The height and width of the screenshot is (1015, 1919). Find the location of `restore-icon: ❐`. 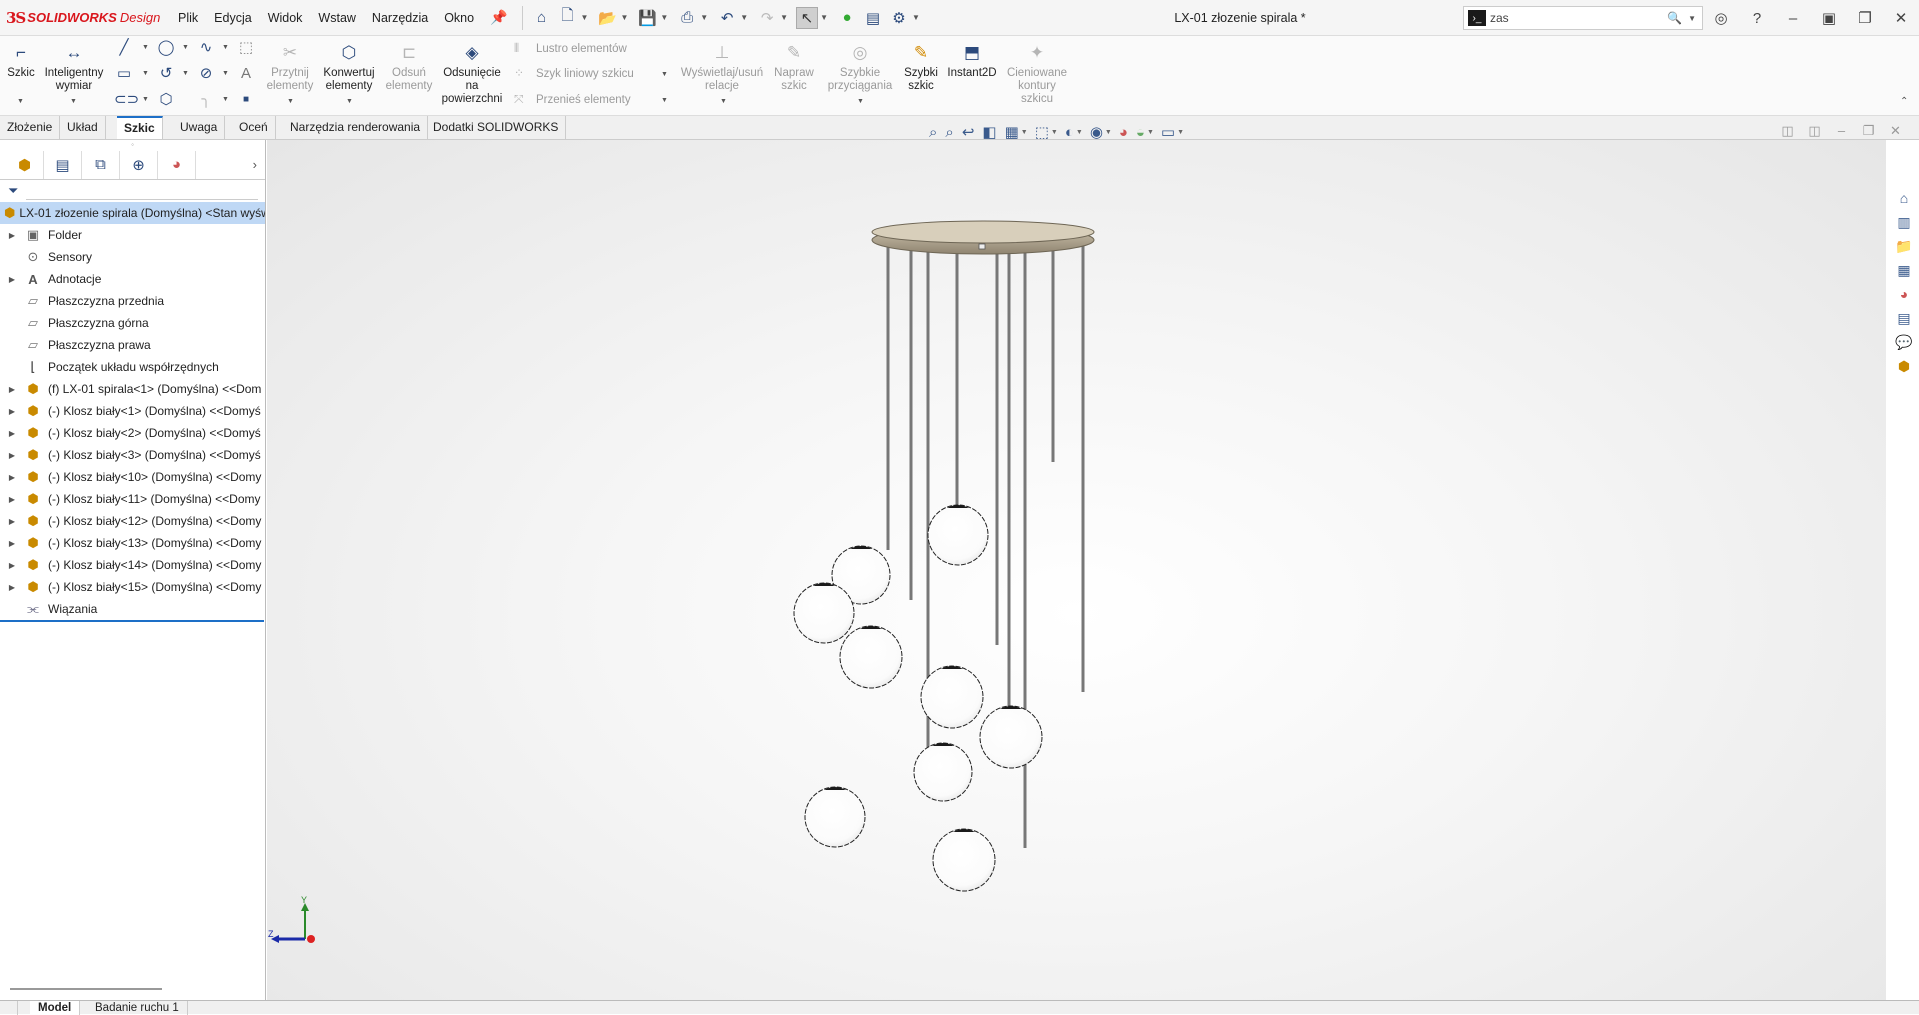

restore-icon: ❐ is located at coordinates (1865, 18).